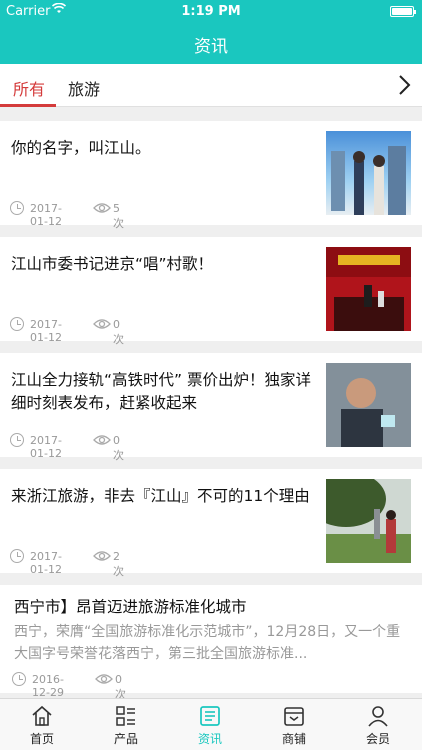 Image resolution: width=422 pixels, height=750 pixels. Describe the element at coordinates (211, 523) in the screenshot. I see `news-item: 来浙江旅游，非去『江山』不可的11个理由 2017-01-12 2次` at that location.